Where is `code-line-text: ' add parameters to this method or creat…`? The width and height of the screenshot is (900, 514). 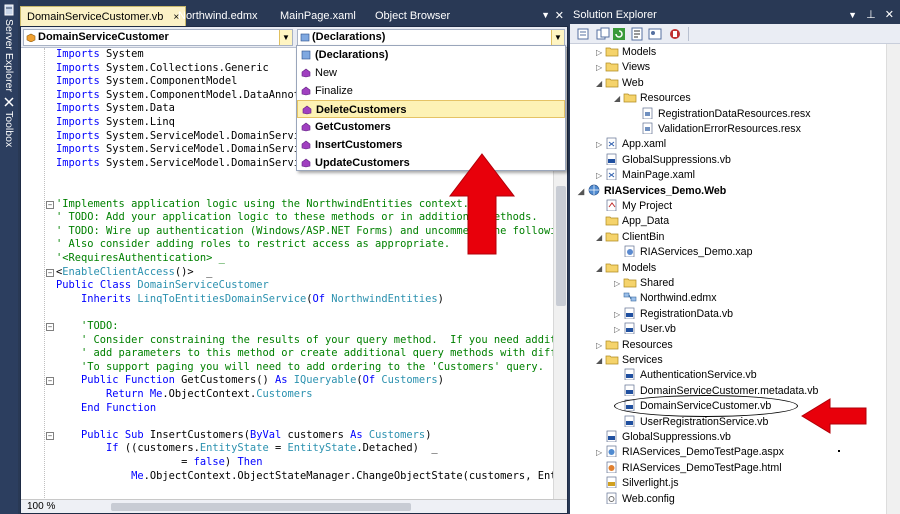
code-line-text: ' add parameters to this method or creat… is located at coordinates (304, 353).